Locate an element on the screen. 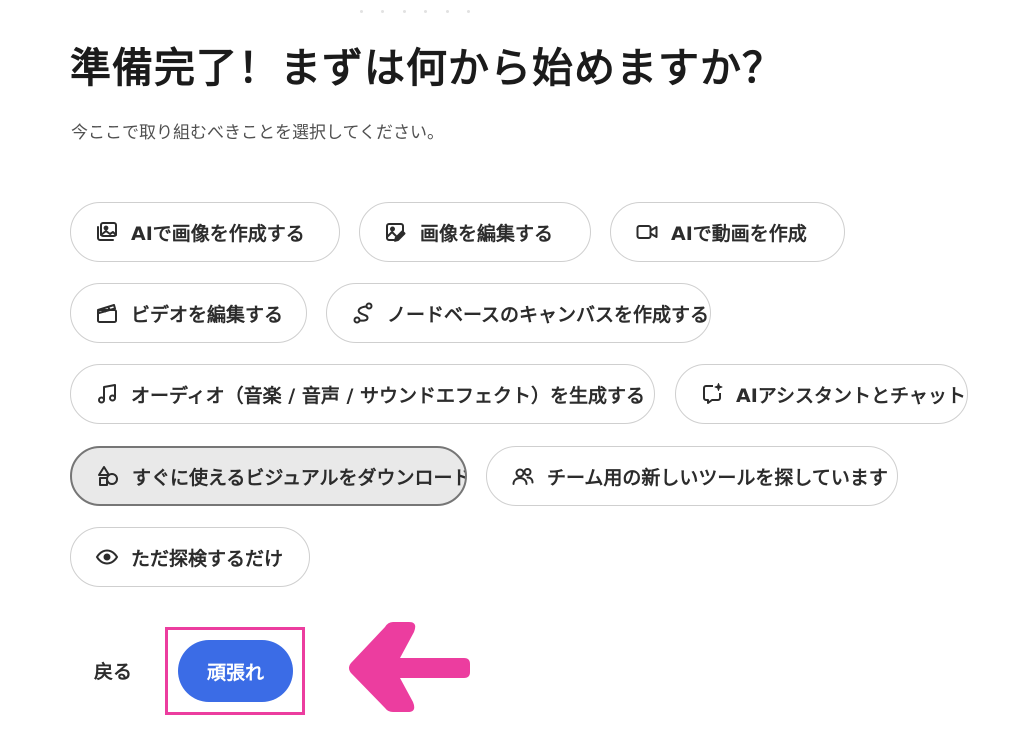 Image resolution: width=1024 pixels, height=746 pixels. option-create-video-ai: AIで動画を作成 is located at coordinates (727, 232).